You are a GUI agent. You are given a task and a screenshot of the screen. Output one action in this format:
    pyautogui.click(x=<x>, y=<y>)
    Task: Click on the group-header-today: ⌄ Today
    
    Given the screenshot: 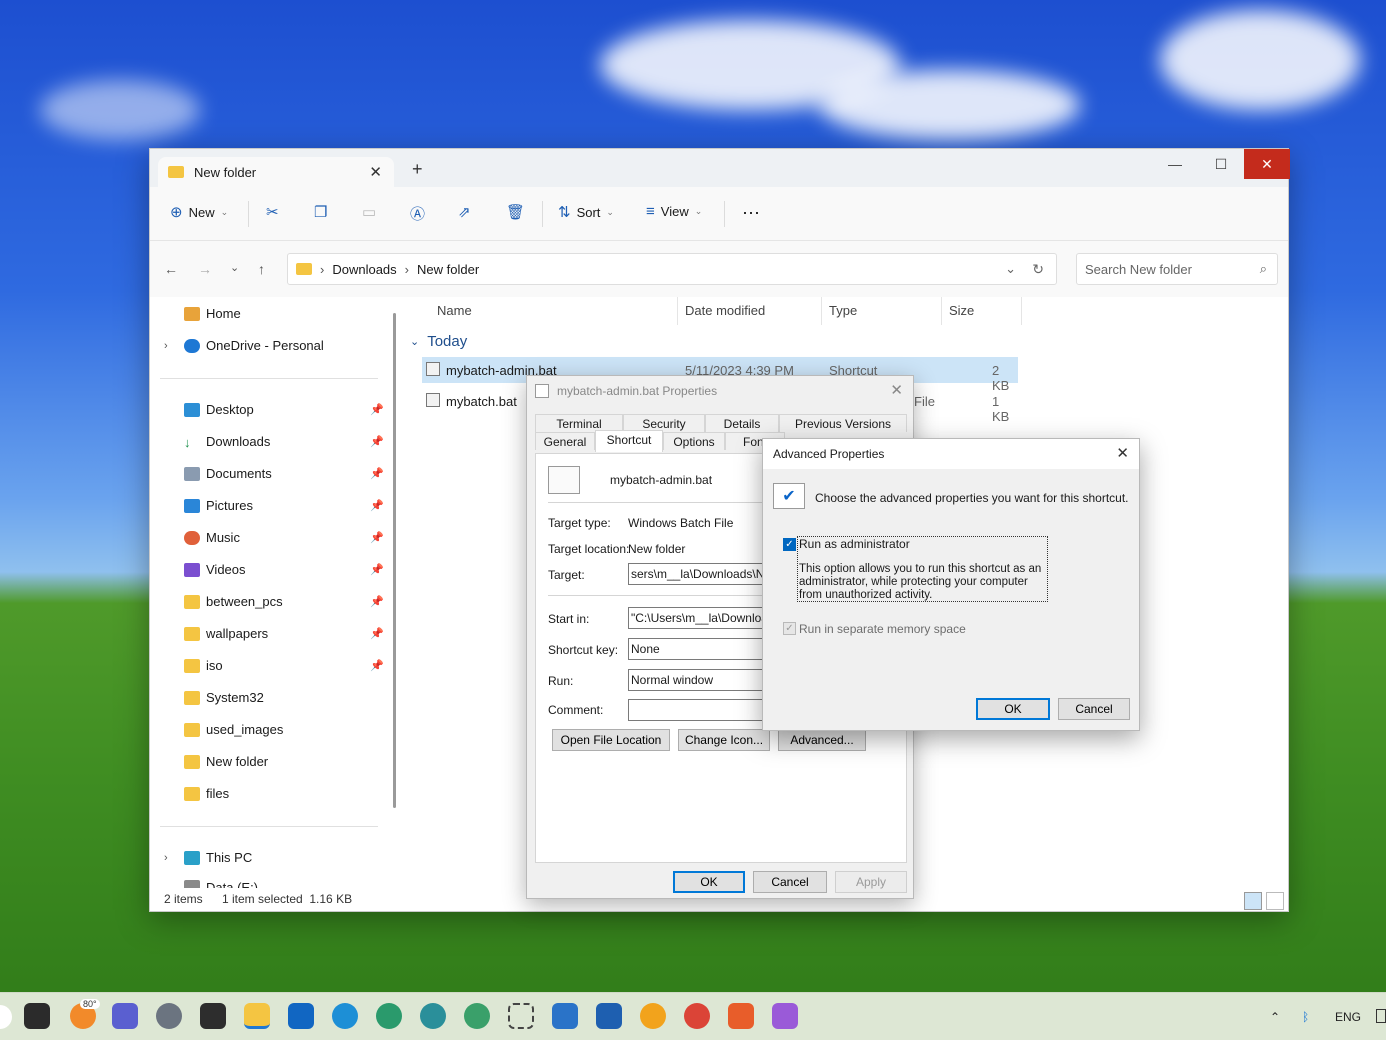 What is the action you would take?
    pyautogui.click(x=438, y=341)
    